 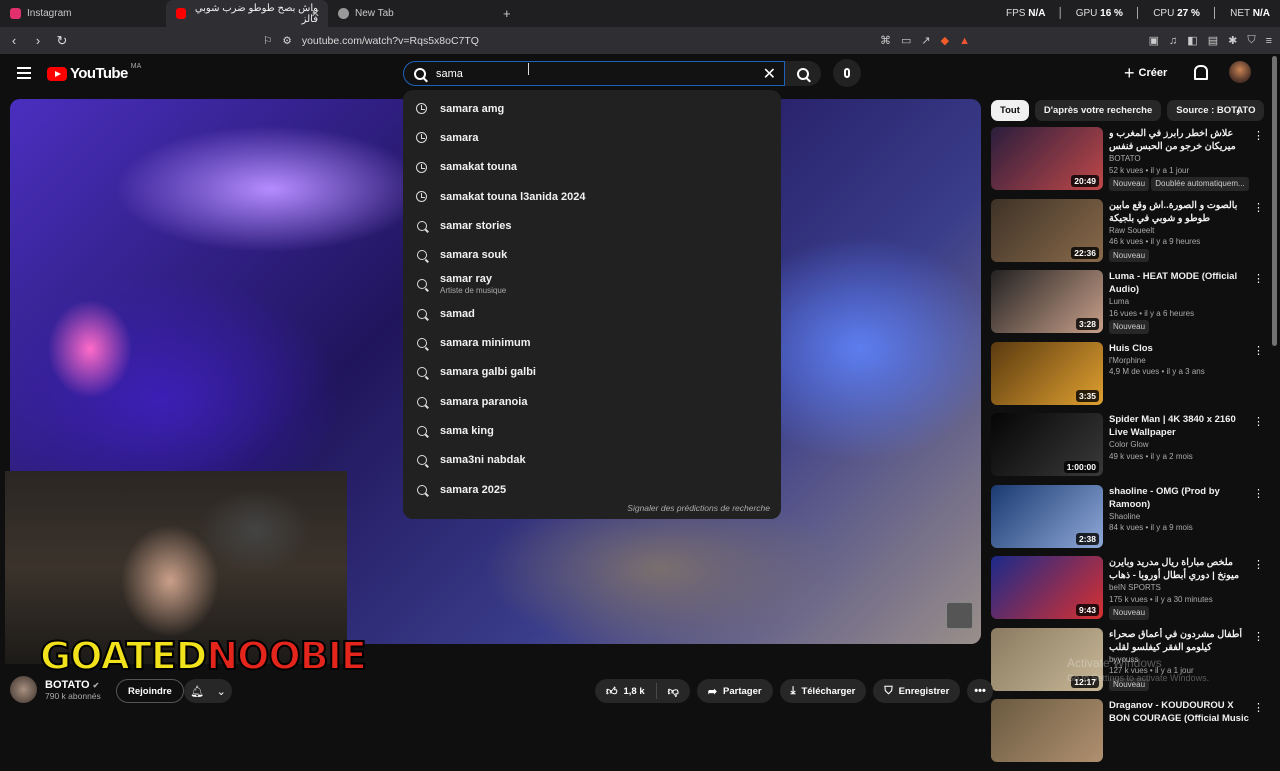 What do you see at coordinates (286, 41) in the screenshot?
I see `site-info-icon: ⚙` at bounding box center [286, 41].